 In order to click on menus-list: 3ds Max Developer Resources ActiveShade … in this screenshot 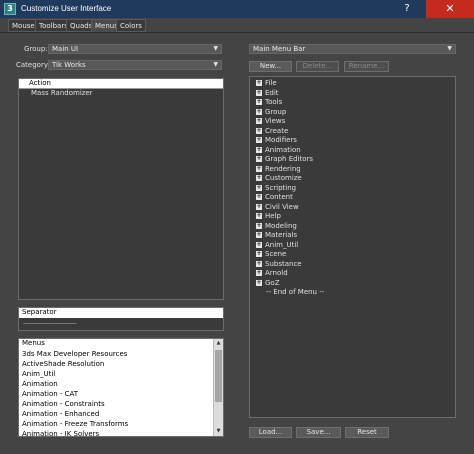, I will do `click(116, 394)`.